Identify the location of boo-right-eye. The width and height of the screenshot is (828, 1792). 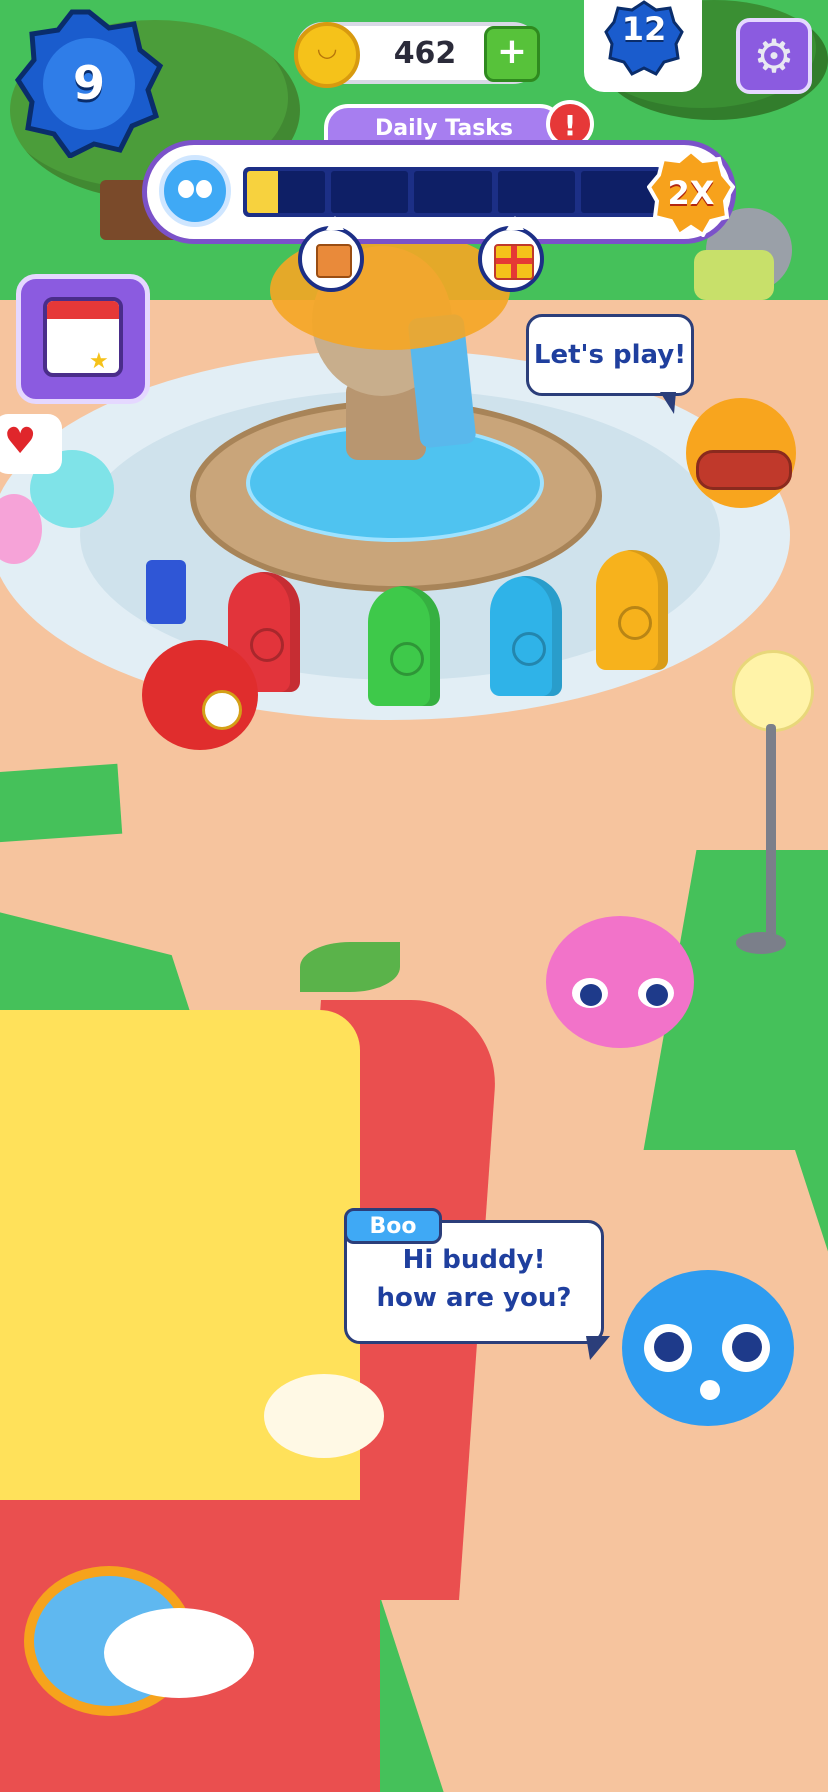
(746, 1348).